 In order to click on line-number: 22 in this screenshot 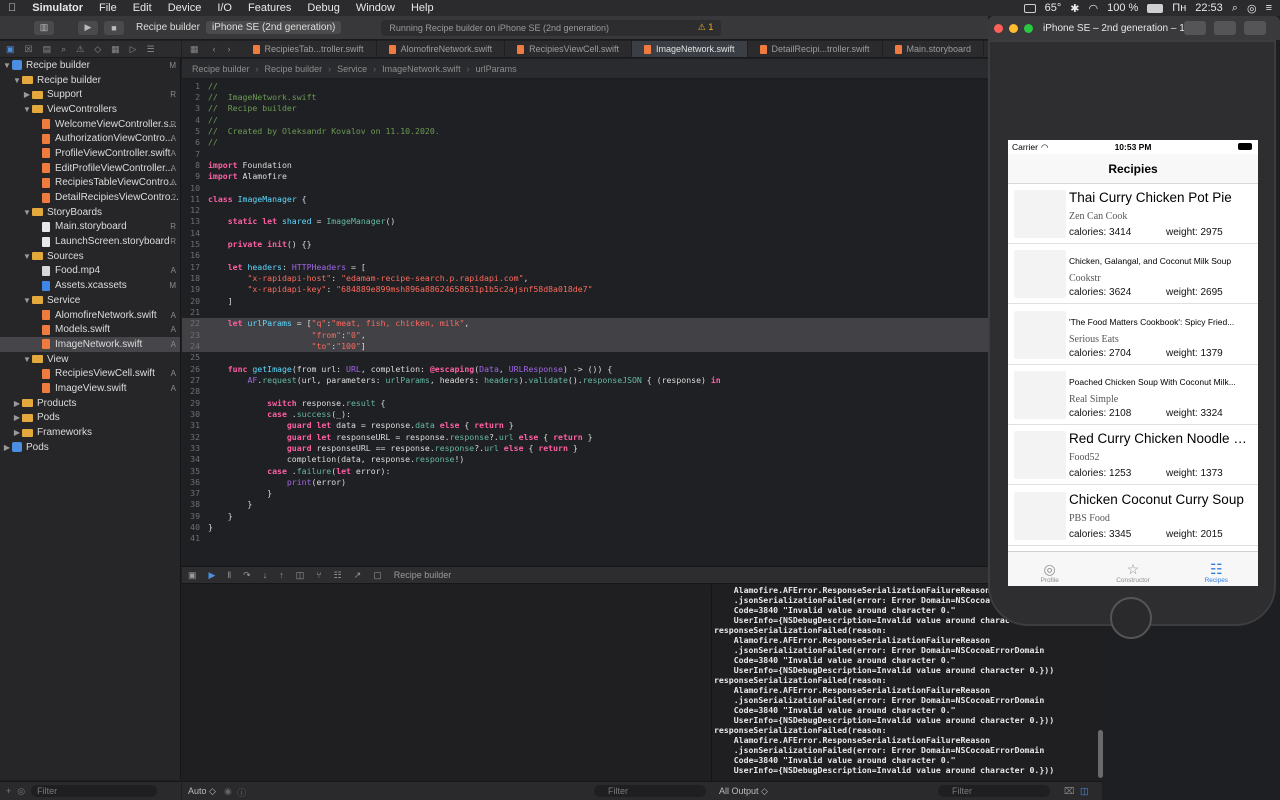, I will do `click(195, 323)`.